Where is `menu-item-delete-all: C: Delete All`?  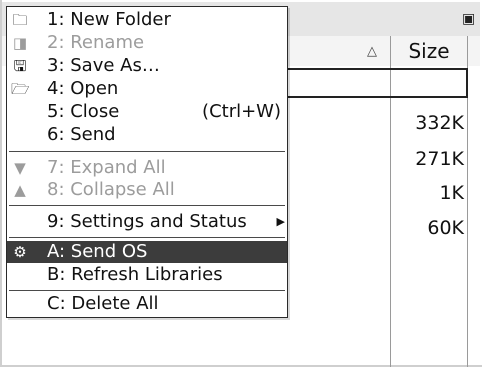 menu-item-delete-all: C: Delete All is located at coordinates (147, 304).